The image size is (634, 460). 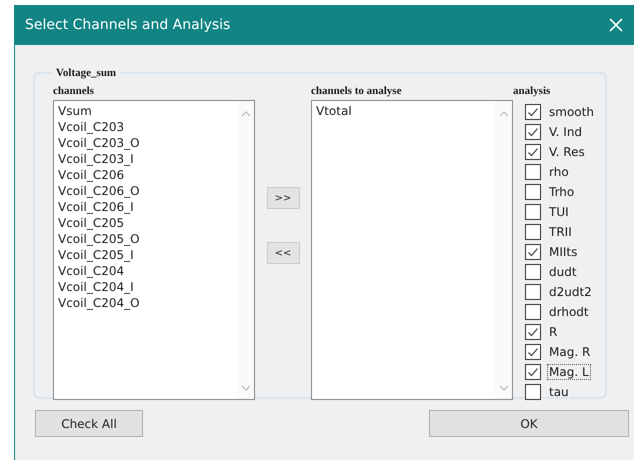 I want to click on check-all-button: Check All, so click(x=89, y=423).